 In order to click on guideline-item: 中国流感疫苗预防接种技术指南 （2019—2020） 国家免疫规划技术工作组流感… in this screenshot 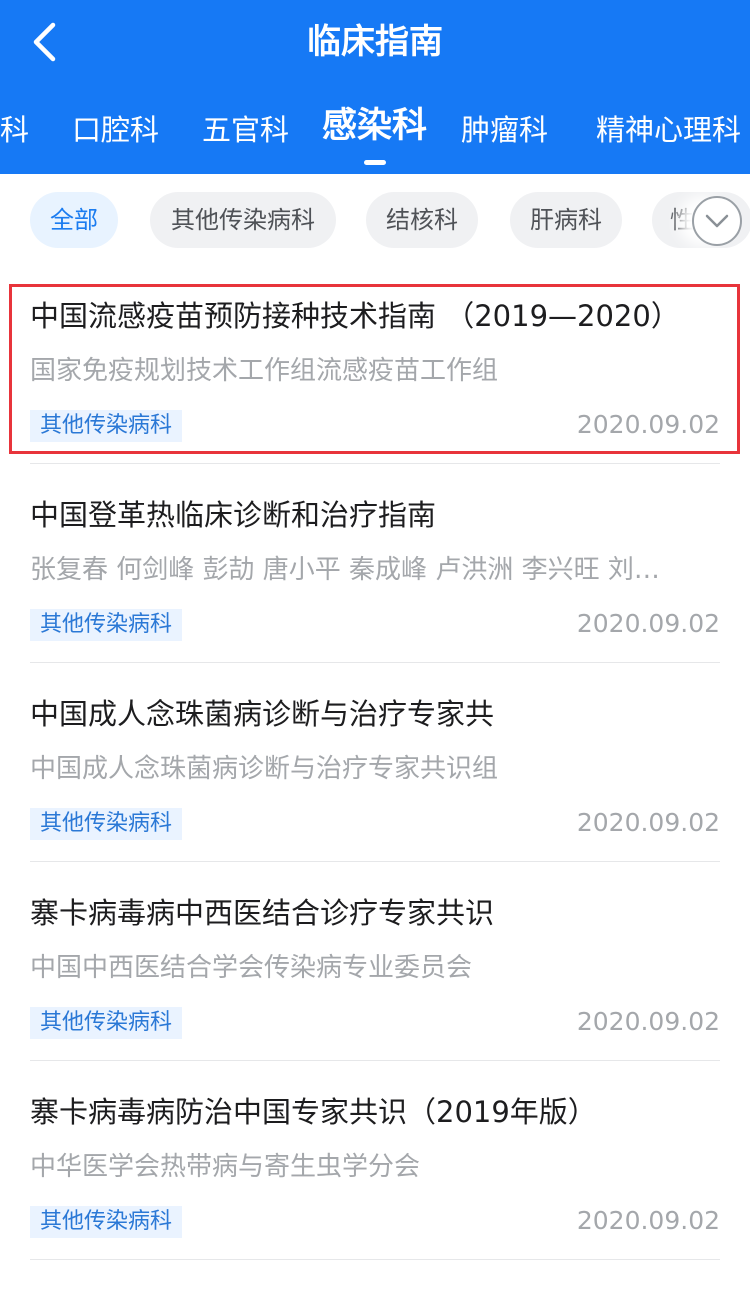, I will do `click(375, 377)`.